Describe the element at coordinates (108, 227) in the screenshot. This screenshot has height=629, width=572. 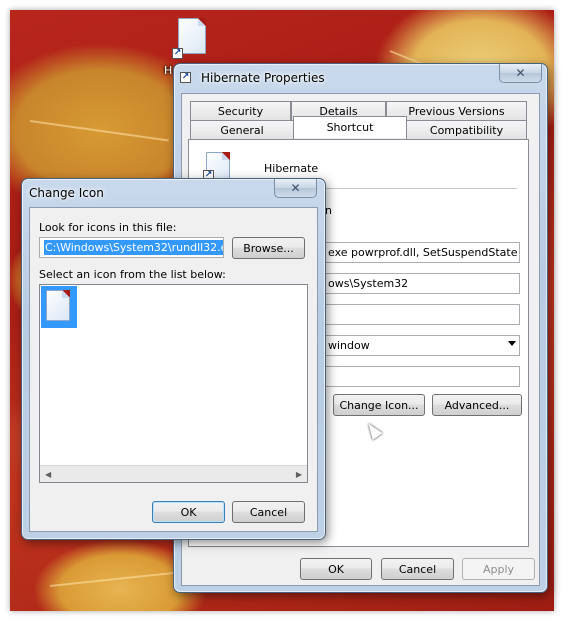
I see `look-for-label: Look for icons in this file:` at that location.